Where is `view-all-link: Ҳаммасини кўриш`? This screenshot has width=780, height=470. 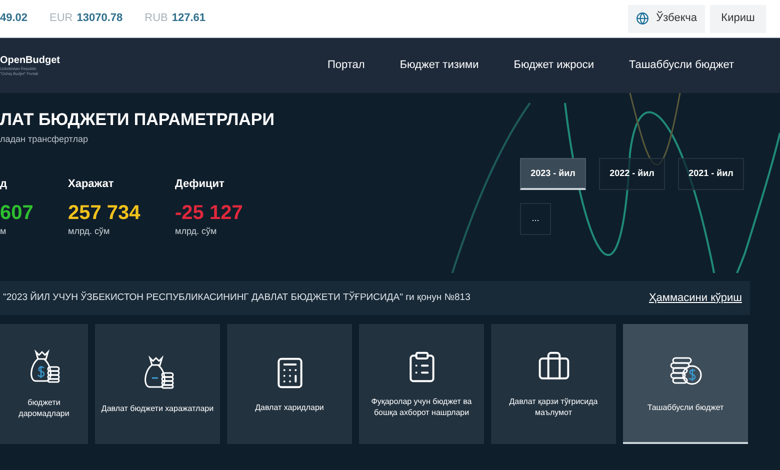 view-all-link: Ҳаммасини кўриш is located at coordinates (695, 298).